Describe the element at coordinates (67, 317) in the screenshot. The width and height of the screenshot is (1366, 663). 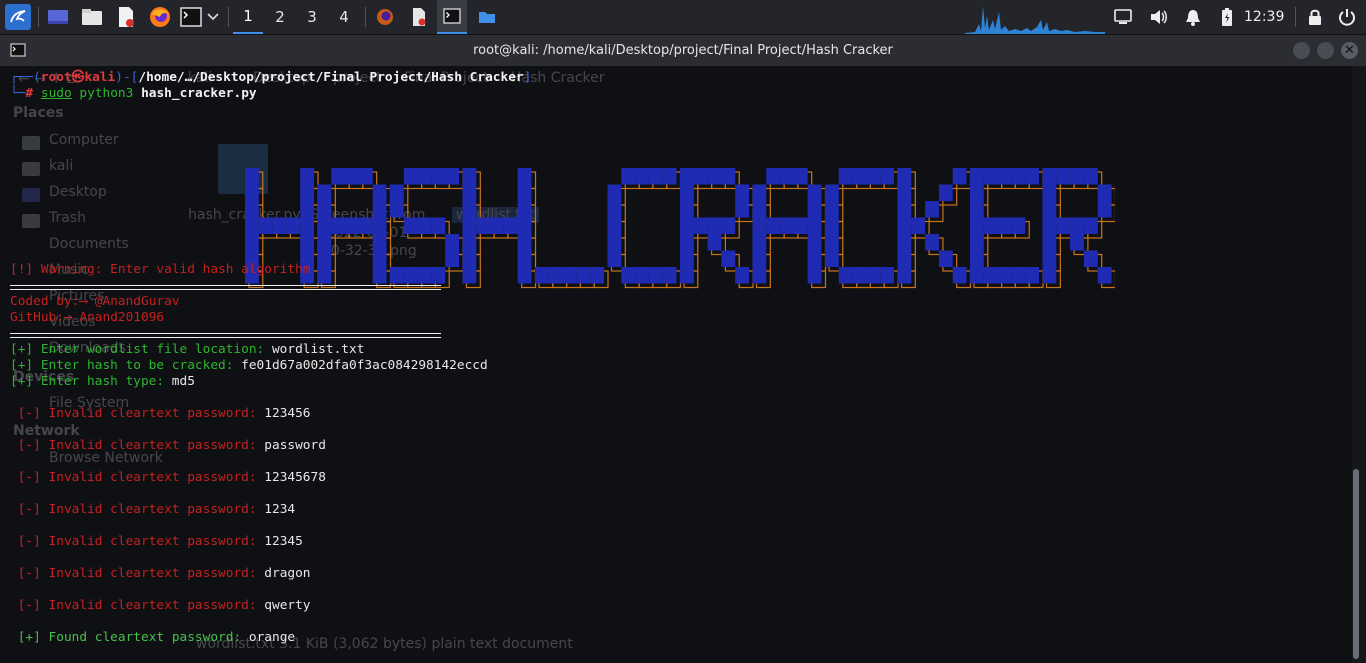
I see `github-arrow: ⟶` at that location.